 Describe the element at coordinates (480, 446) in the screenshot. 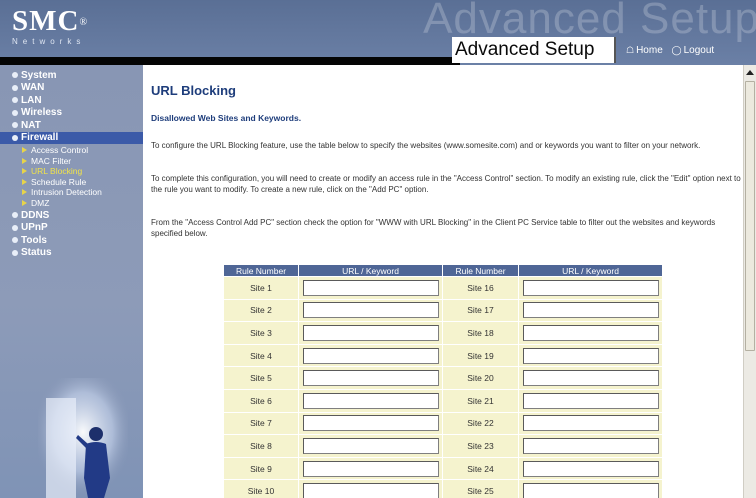

I see `rule-number-cell: Site 23` at that location.